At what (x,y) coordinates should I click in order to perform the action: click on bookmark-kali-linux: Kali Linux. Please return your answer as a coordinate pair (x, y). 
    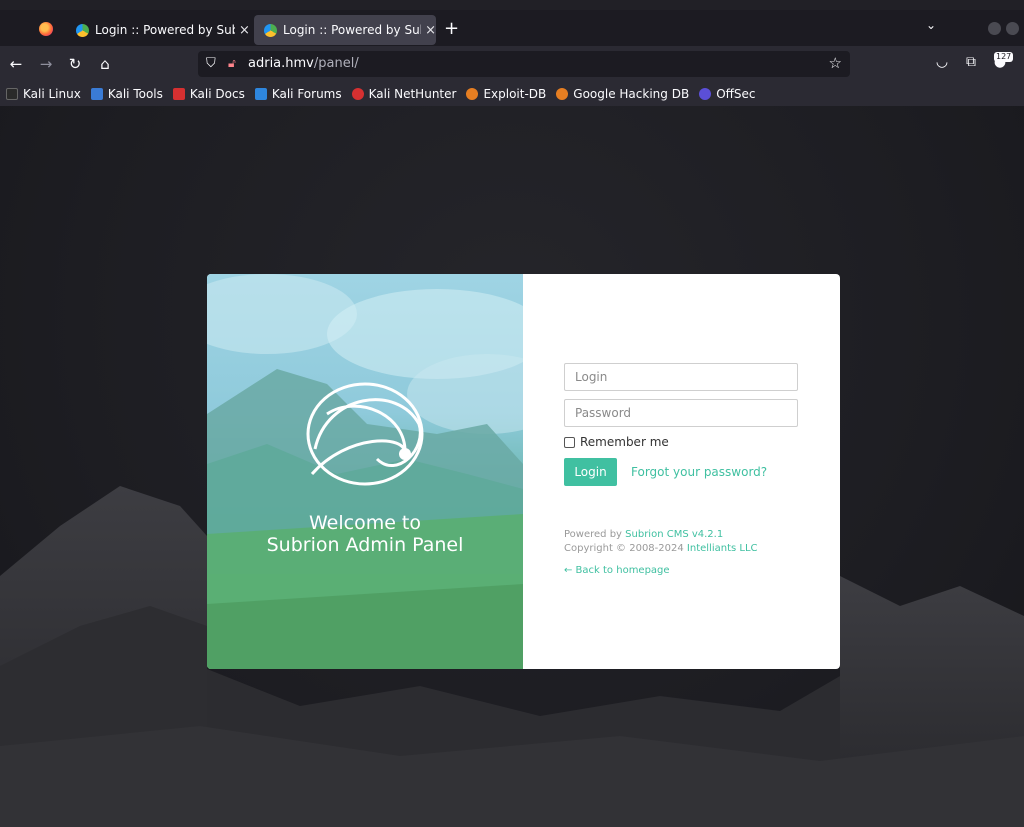
    Looking at the image, I should click on (43, 94).